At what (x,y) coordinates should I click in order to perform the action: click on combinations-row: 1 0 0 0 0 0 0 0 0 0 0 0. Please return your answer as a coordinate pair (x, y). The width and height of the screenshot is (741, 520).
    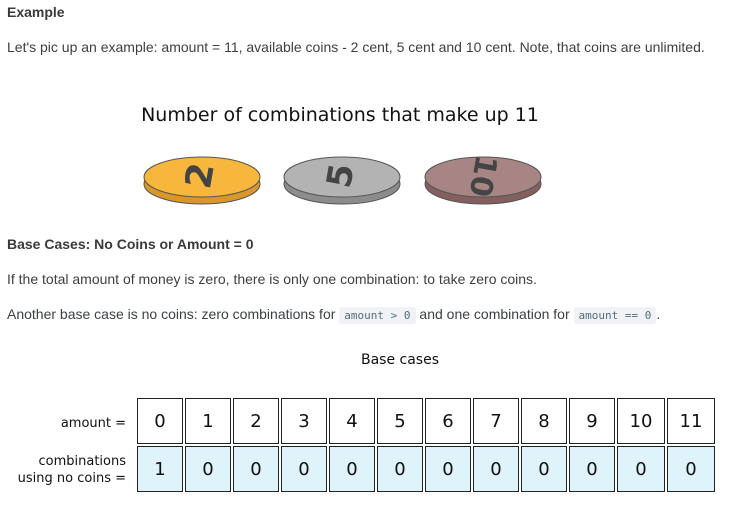
    Looking at the image, I should click on (426, 469).